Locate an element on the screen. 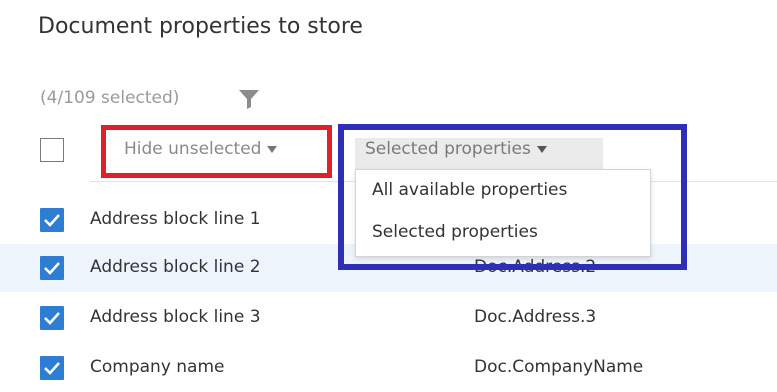 This screenshot has width=777, height=392. row-label: Address block line 2 is located at coordinates (175, 267).